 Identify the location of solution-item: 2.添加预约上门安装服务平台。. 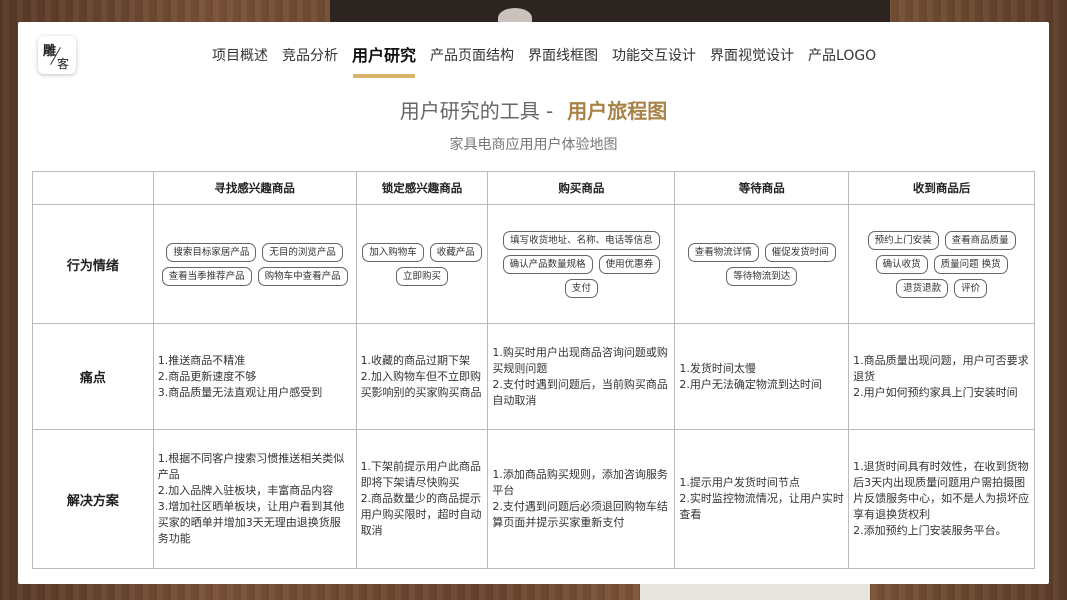
(930, 530).